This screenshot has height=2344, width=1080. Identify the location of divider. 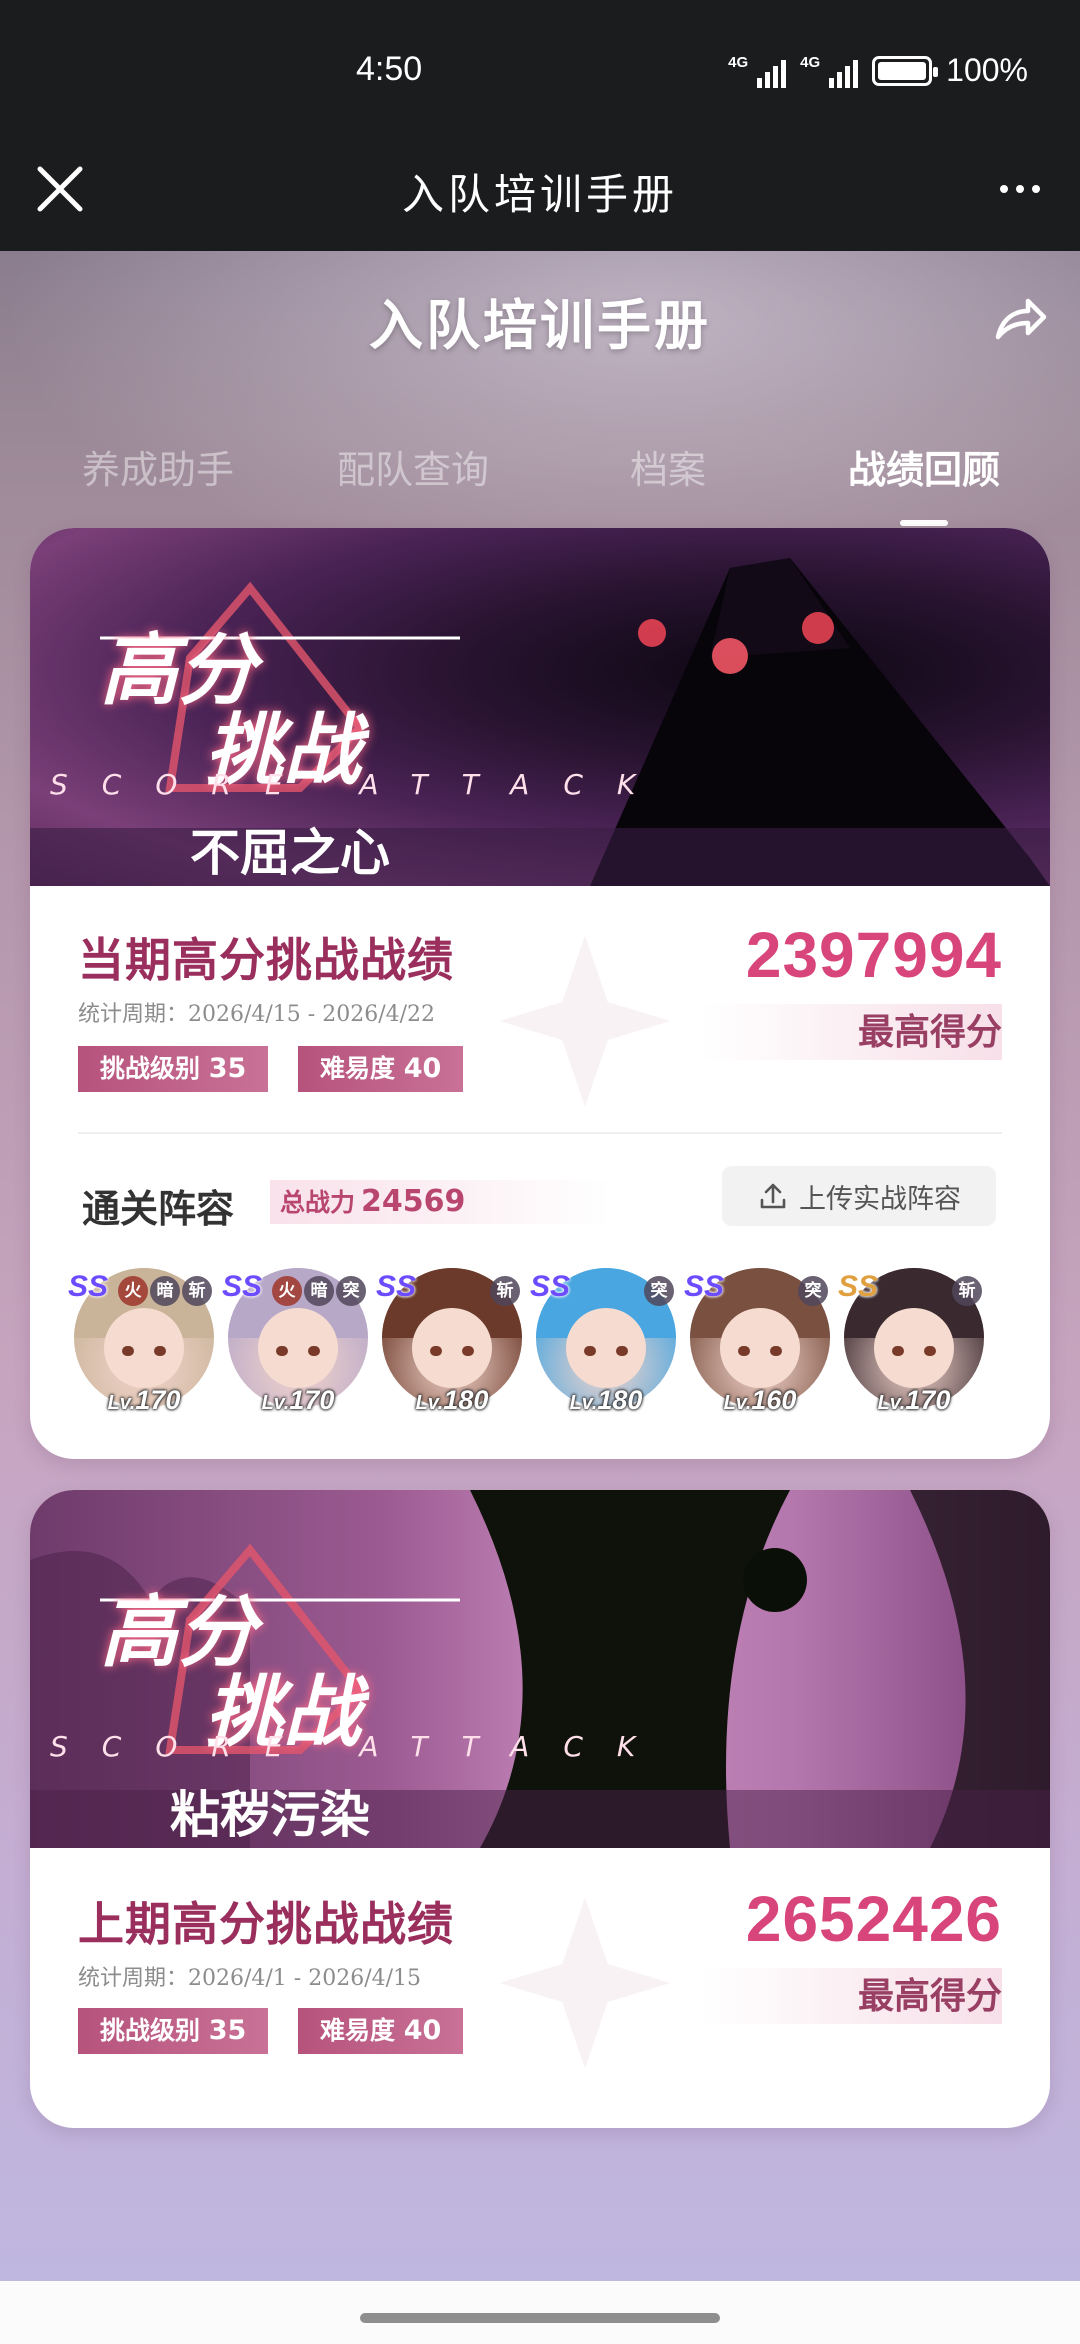
(540, 1133).